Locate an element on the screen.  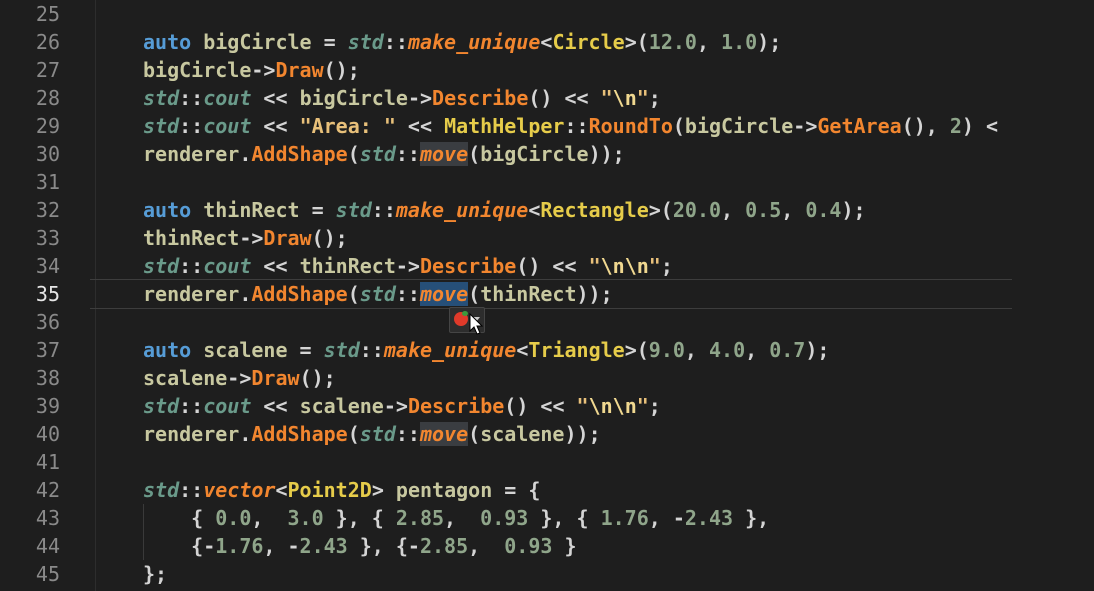
code-text: scalene->Draw(); is located at coordinates (239, 378).